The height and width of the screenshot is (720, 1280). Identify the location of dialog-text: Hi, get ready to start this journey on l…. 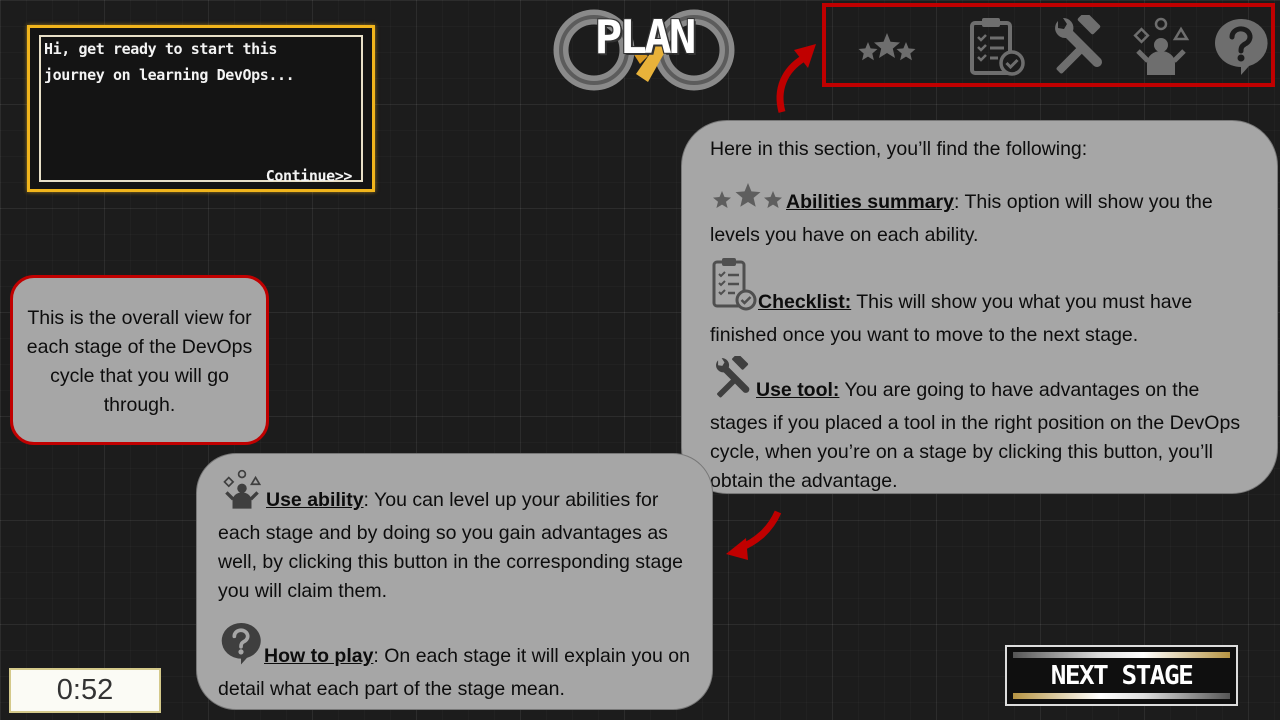
(169, 62).